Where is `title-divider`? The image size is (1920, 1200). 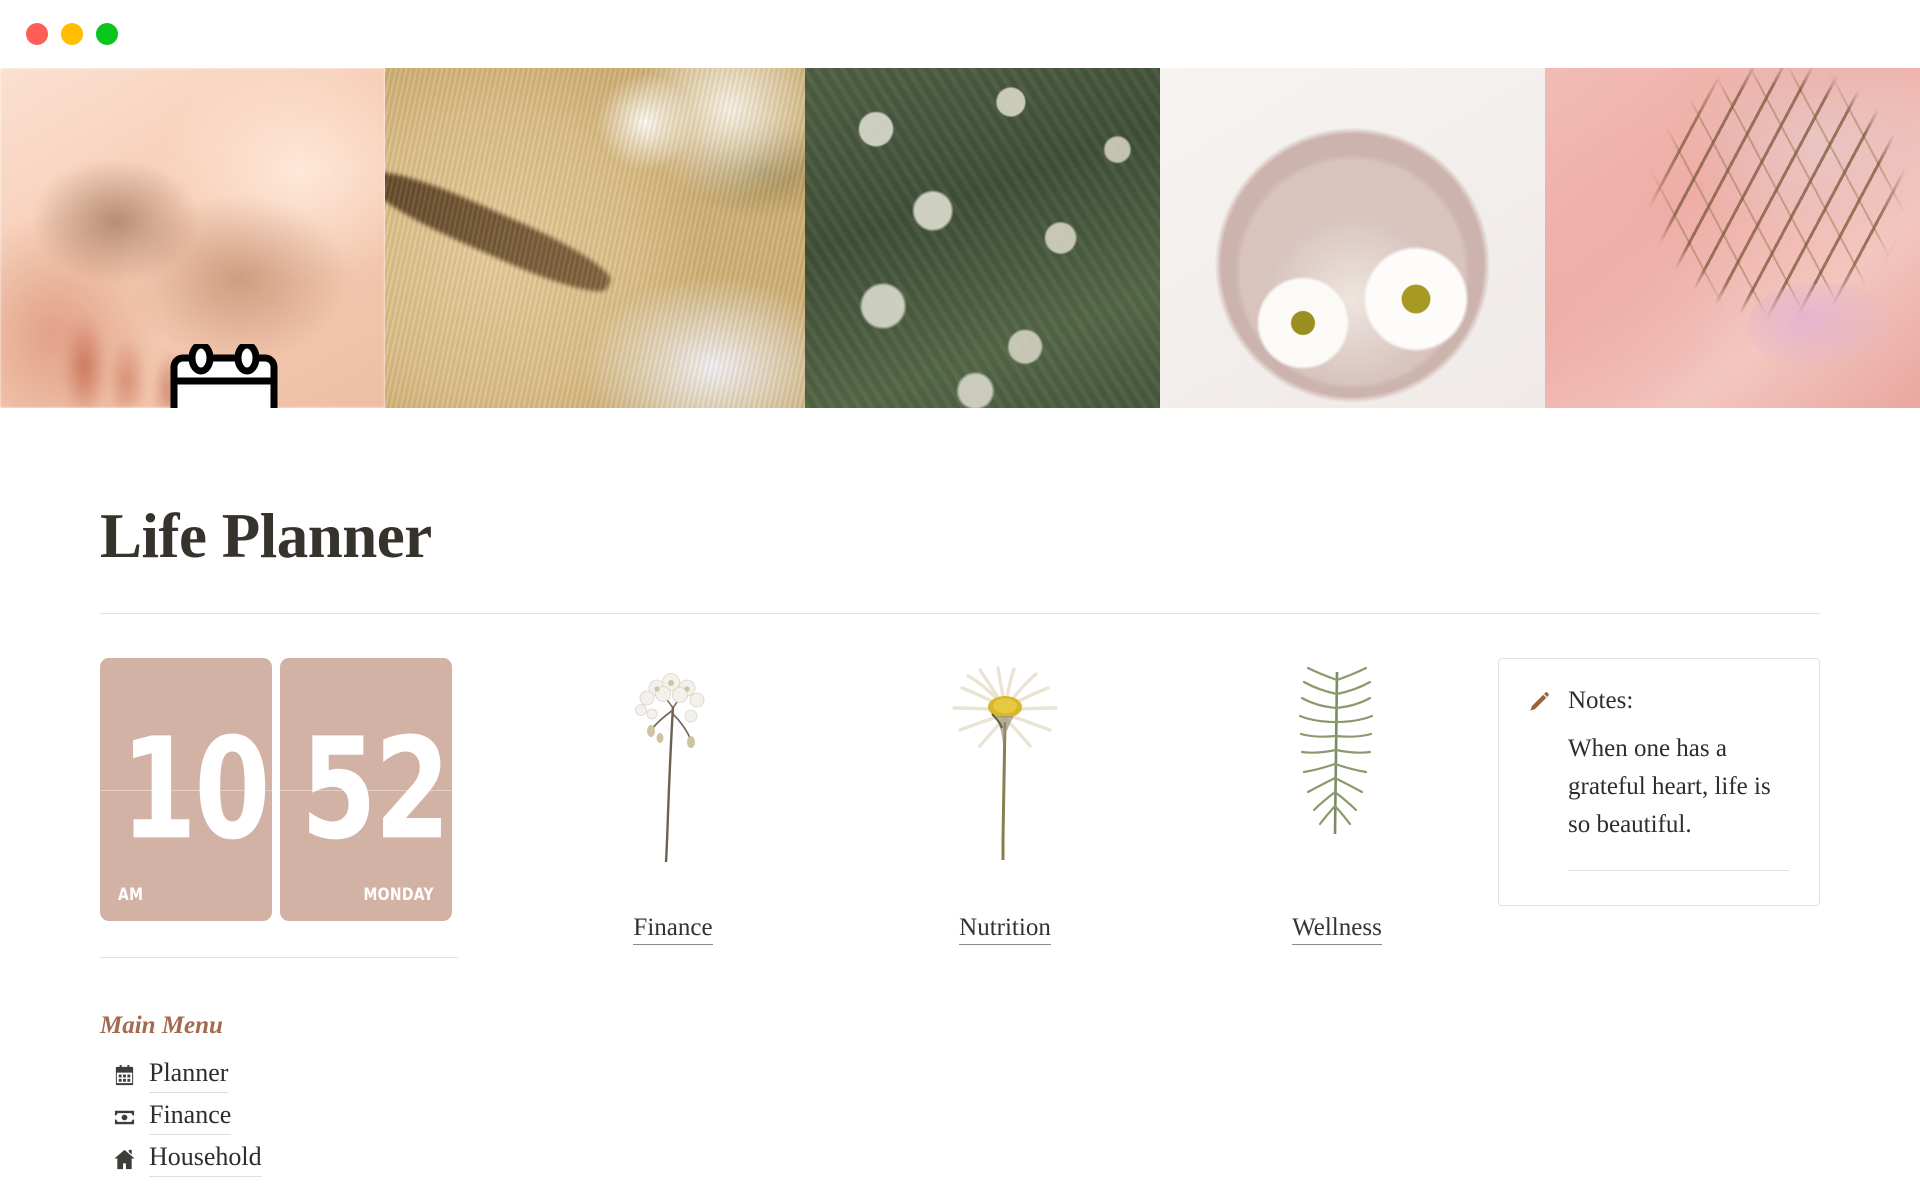
title-divider is located at coordinates (960, 614).